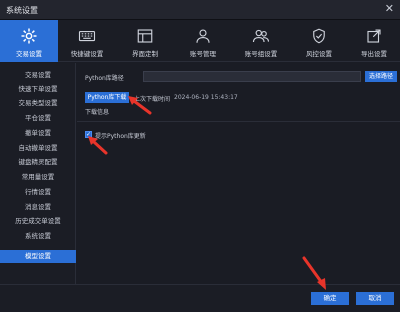  Describe the element at coordinates (29, 36) in the screenshot. I see `gear-icon` at that location.